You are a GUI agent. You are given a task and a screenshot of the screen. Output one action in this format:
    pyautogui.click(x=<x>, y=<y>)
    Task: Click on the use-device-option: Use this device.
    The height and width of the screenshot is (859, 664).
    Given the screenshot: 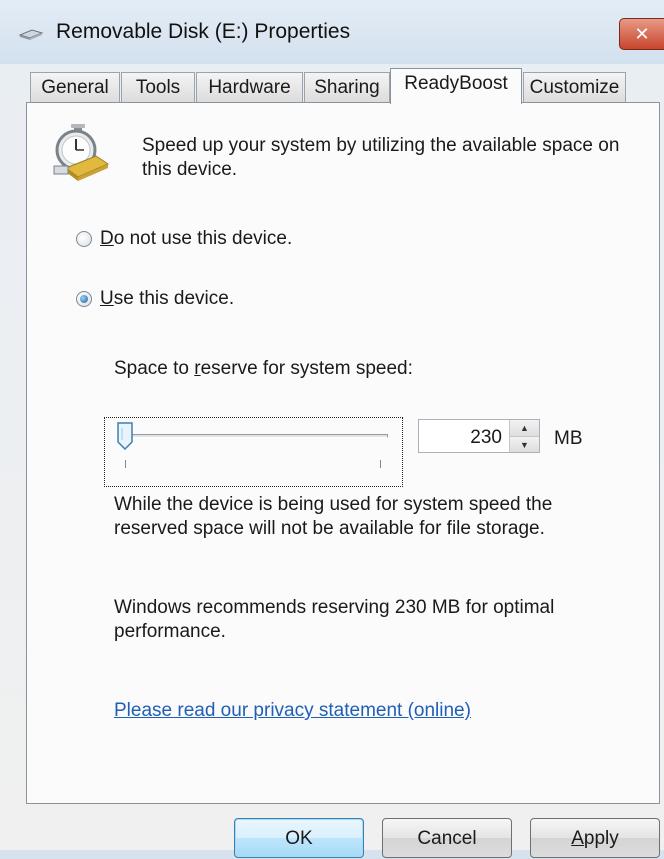 What is the action you would take?
    pyautogui.click(x=155, y=299)
    